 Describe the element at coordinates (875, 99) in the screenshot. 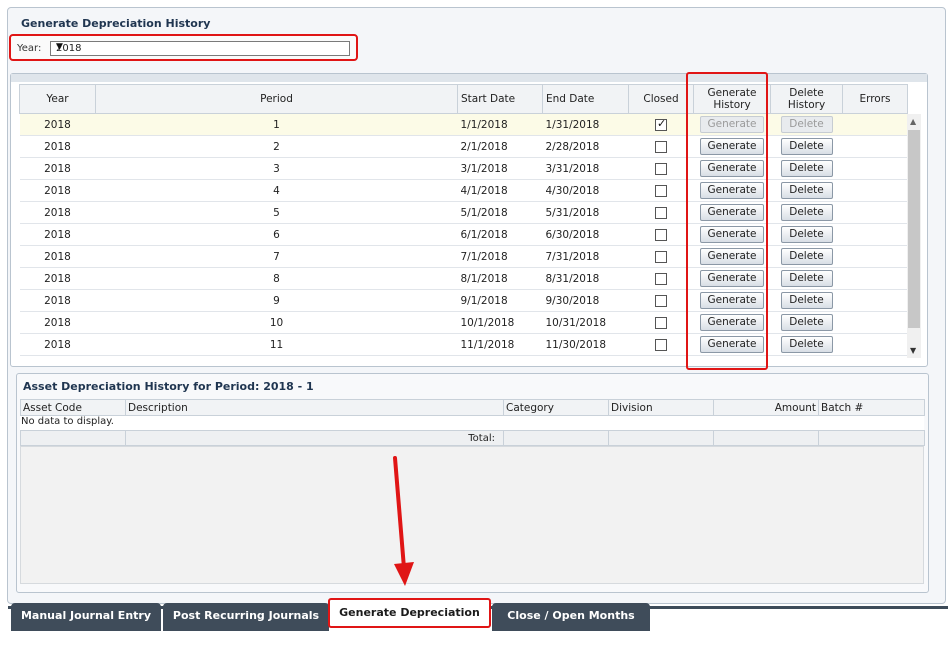

I see `col-header-errors: Errors` at that location.